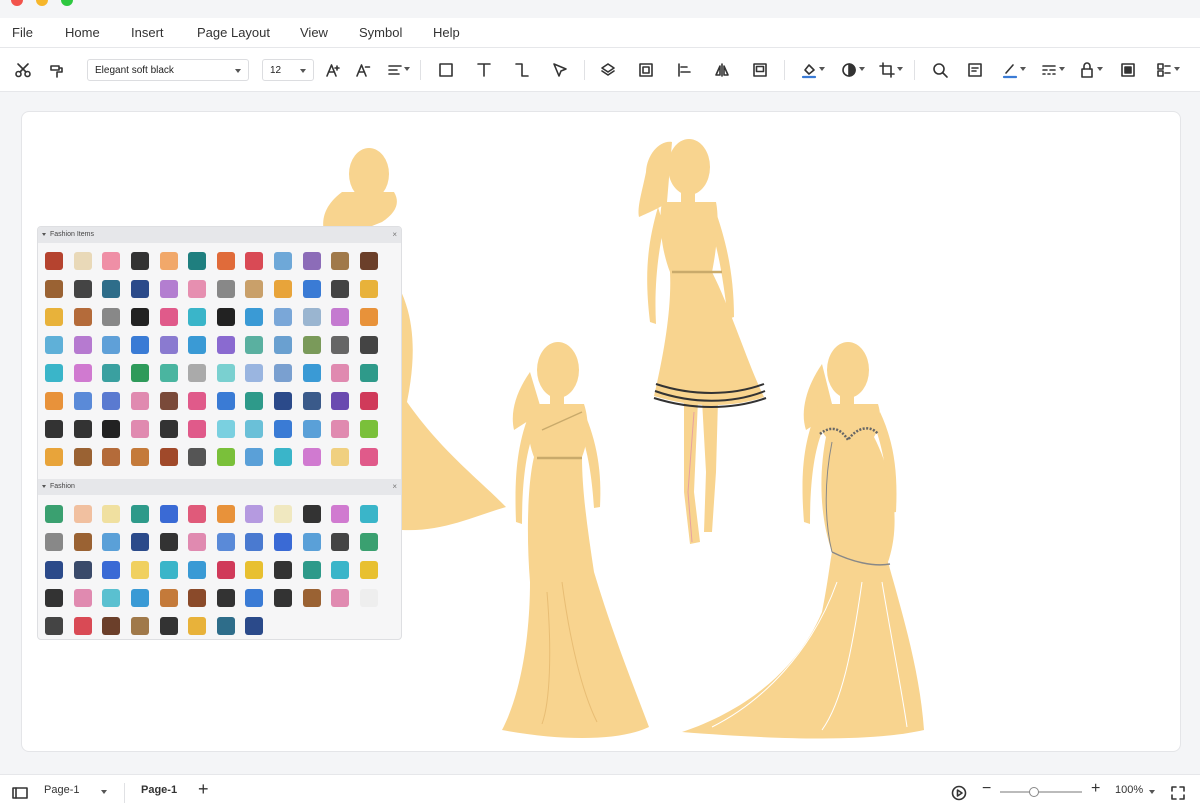  Describe the element at coordinates (42, 3) in the screenshot. I see `minimize-window-button` at that location.